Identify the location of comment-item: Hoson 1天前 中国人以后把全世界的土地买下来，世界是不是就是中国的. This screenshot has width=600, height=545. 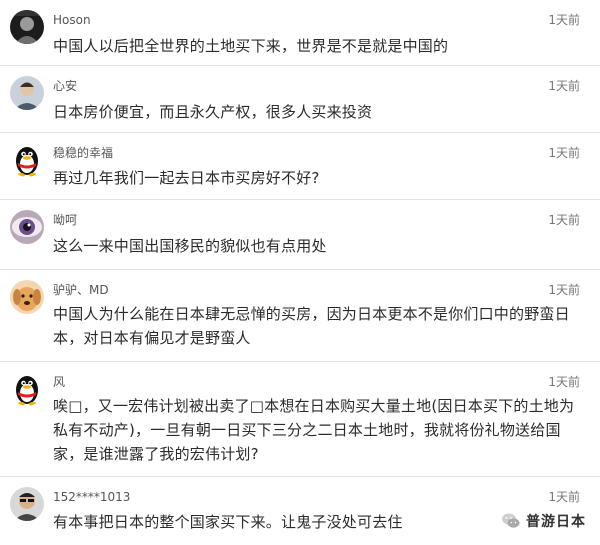
(300, 33).